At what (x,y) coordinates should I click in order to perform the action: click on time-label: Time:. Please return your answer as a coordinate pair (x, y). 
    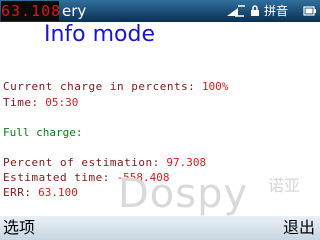
    Looking at the image, I should click on (21, 102).